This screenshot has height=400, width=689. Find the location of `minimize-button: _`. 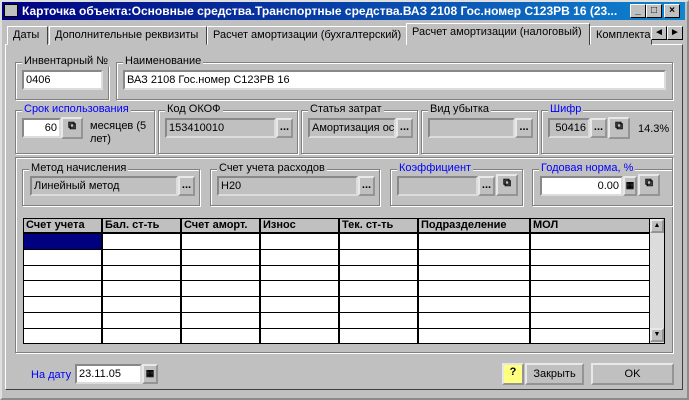

minimize-button: _ is located at coordinates (638, 11).